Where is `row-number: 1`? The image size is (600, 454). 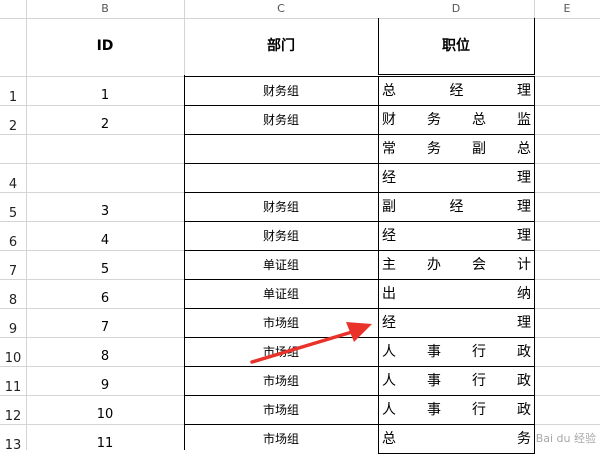 row-number: 1 is located at coordinates (13, 98).